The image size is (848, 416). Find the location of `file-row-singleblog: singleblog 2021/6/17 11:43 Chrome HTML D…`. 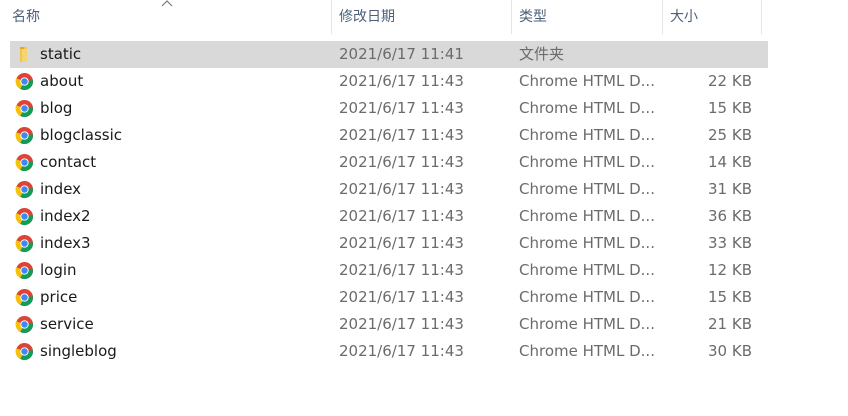

file-row-singleblog: singleblog 2021/6/17 11:43 Chrome HTML D… is located at coordinates (389, 351).